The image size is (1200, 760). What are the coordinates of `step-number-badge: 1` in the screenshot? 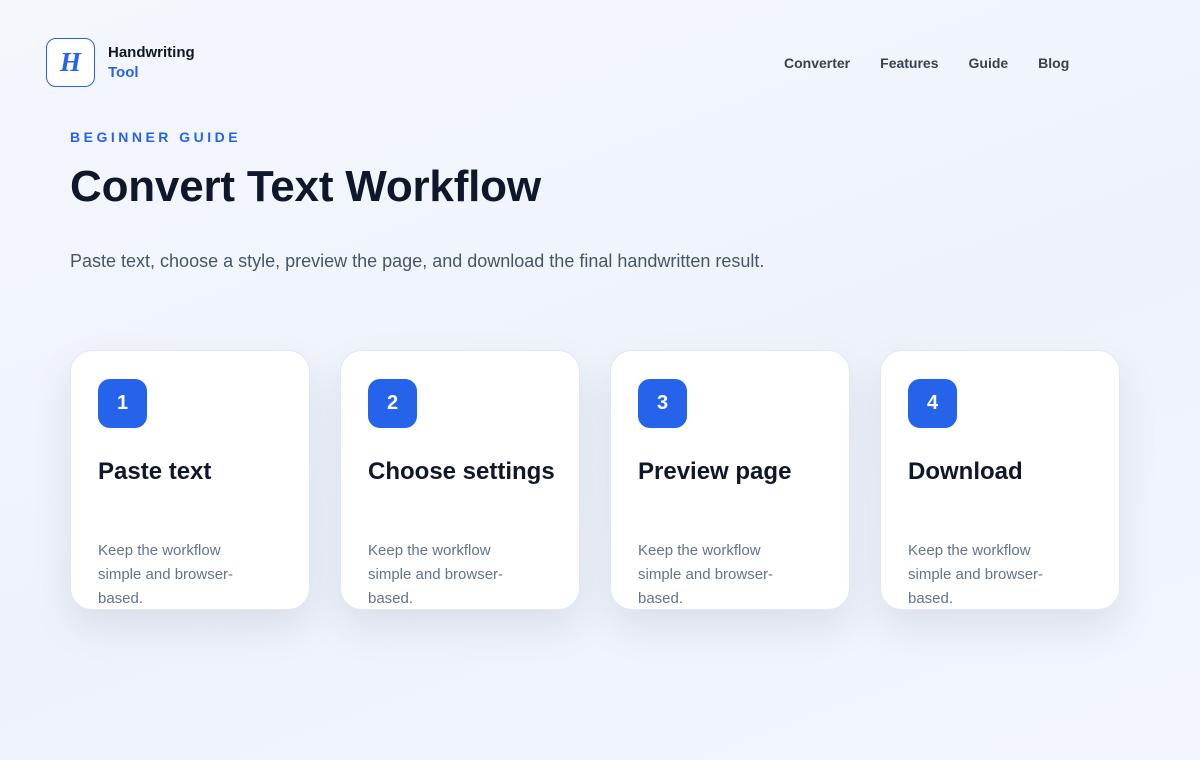 It's located at (122, 403).